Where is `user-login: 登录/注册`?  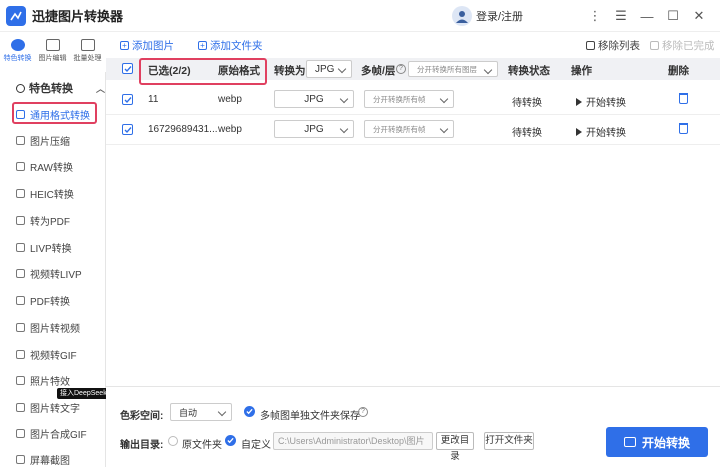 user-login: 登录/注册 is located at coordinates (487, 16).